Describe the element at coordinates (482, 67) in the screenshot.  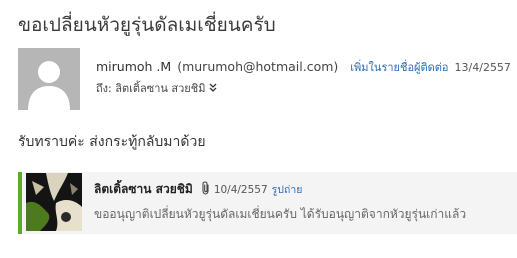
I see `message-date: 13/4/2557` at that location.